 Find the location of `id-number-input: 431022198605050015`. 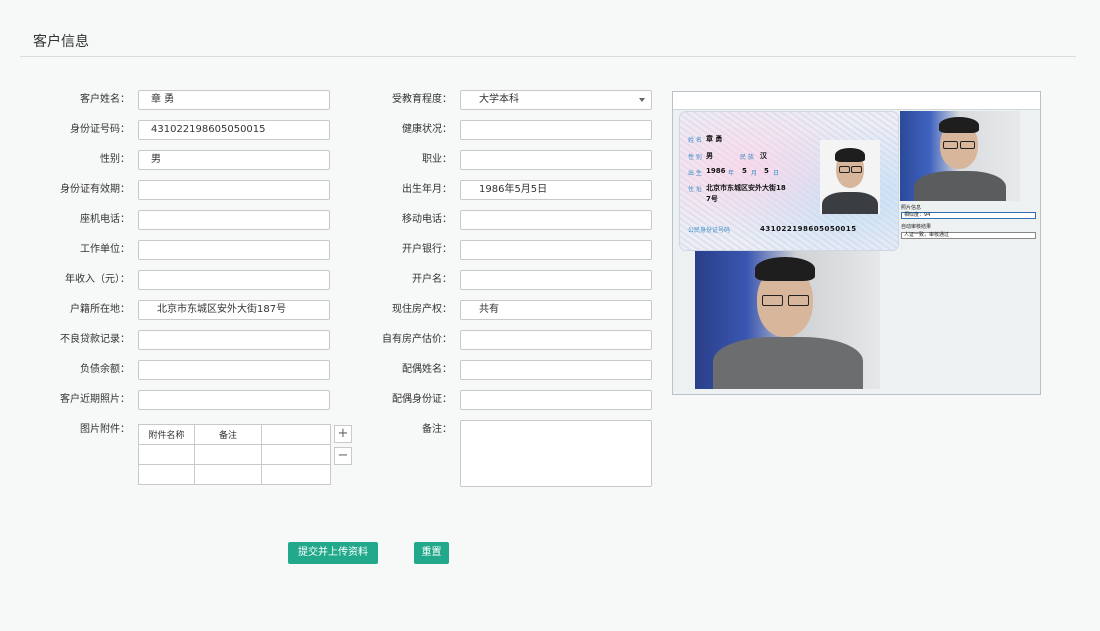

id-number-input: 431022198605050015 is located at coordinates (234, 130).